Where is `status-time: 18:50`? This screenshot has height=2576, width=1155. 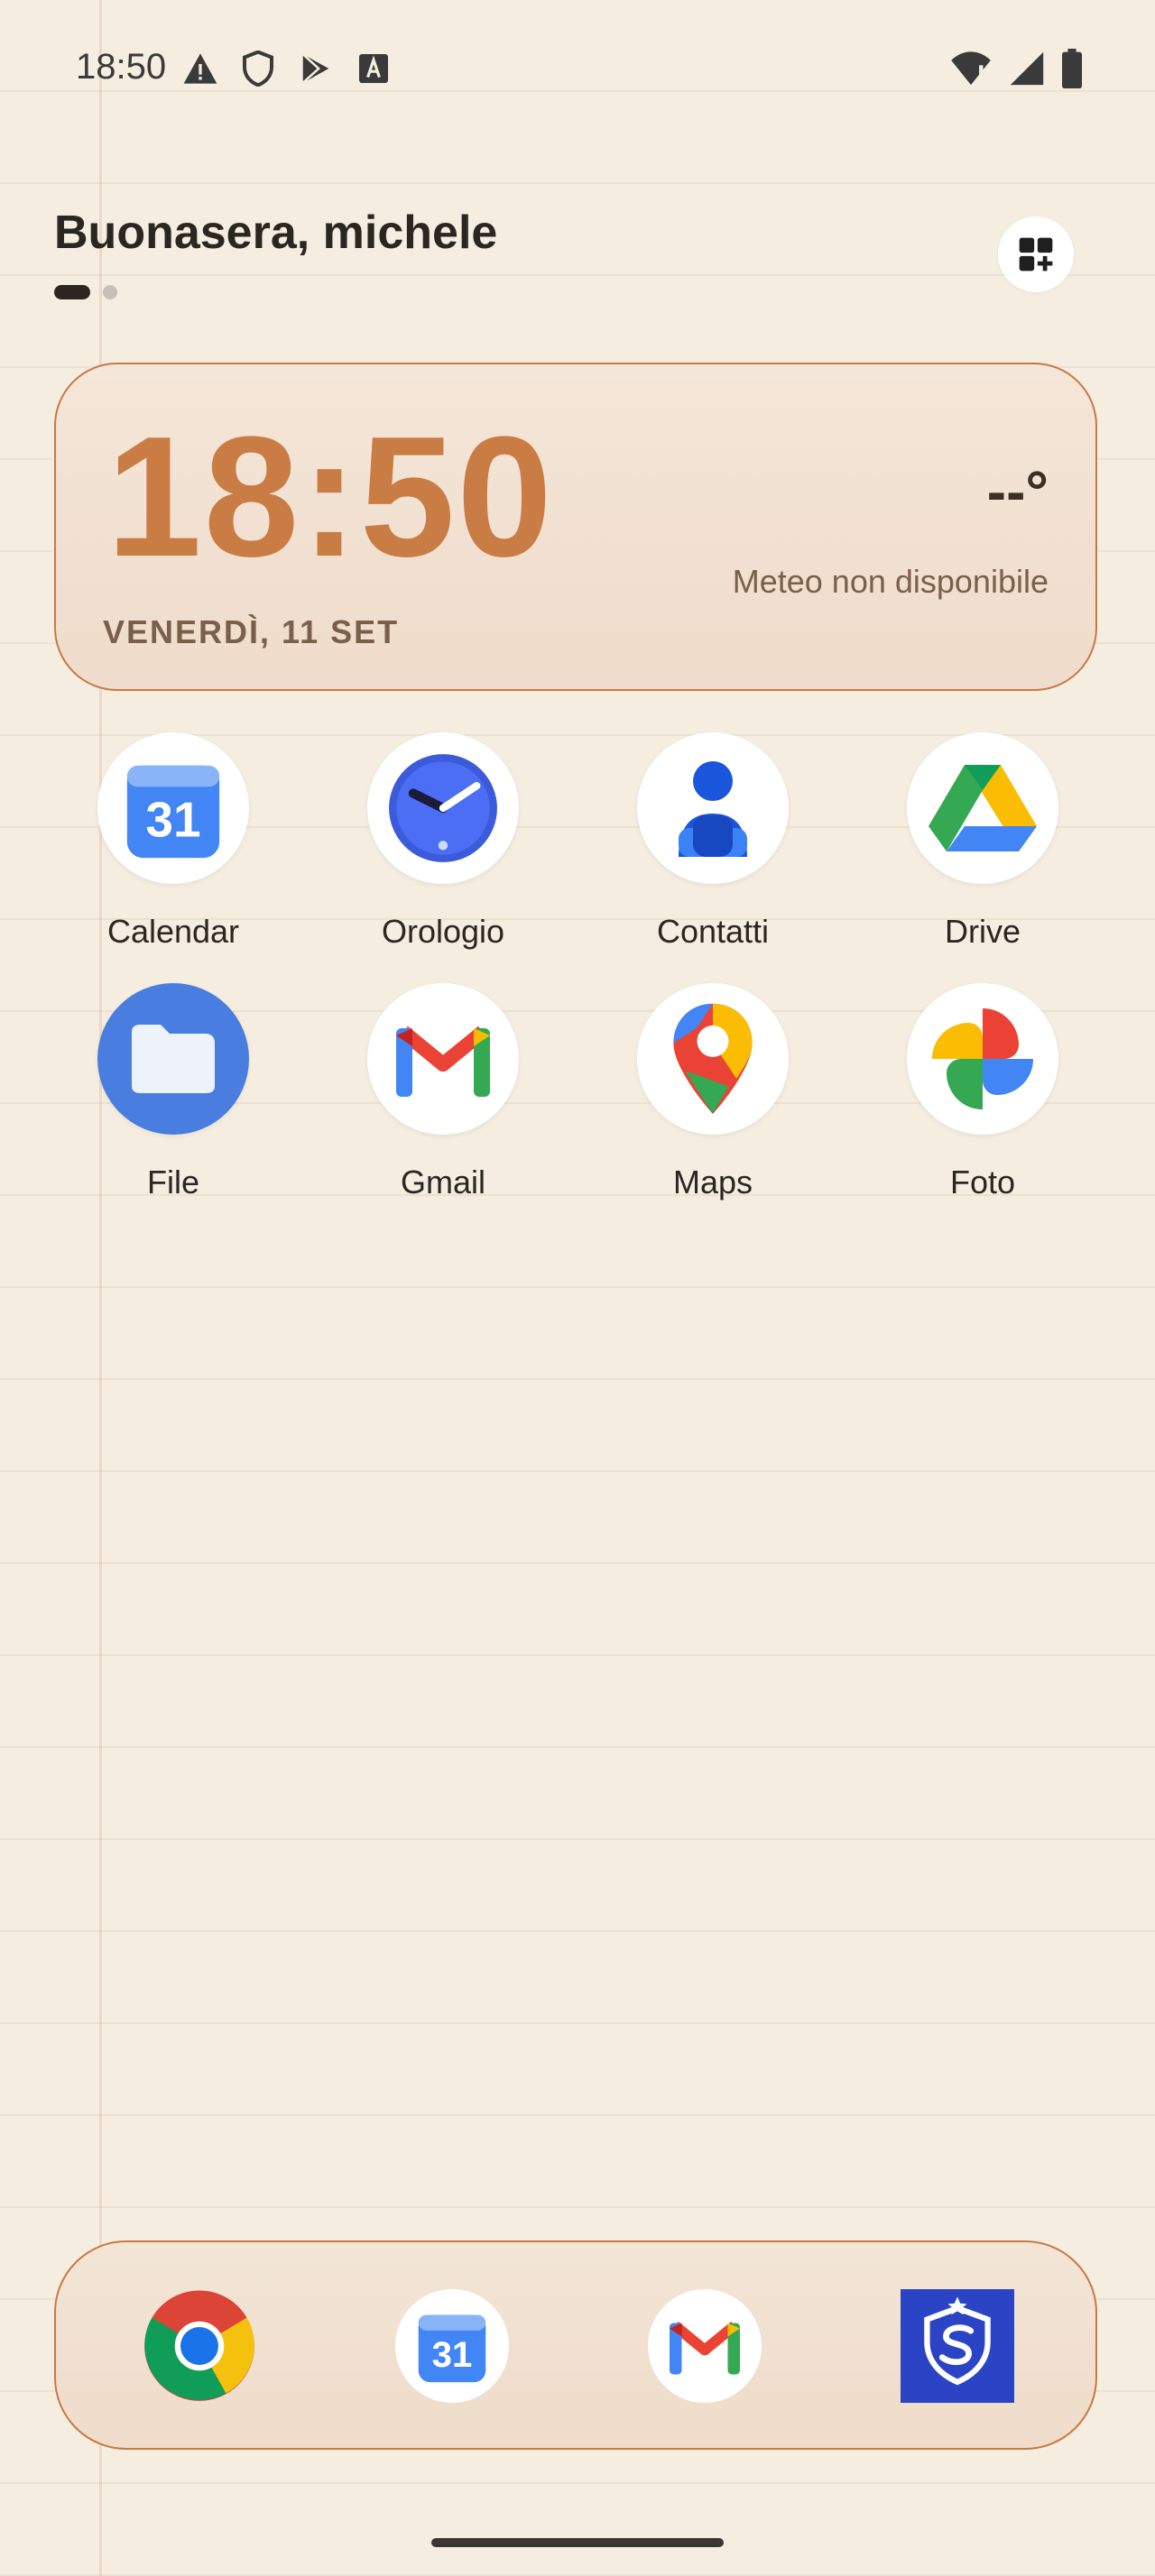
status-time: 18:50 is located at coordinates (121, 67).